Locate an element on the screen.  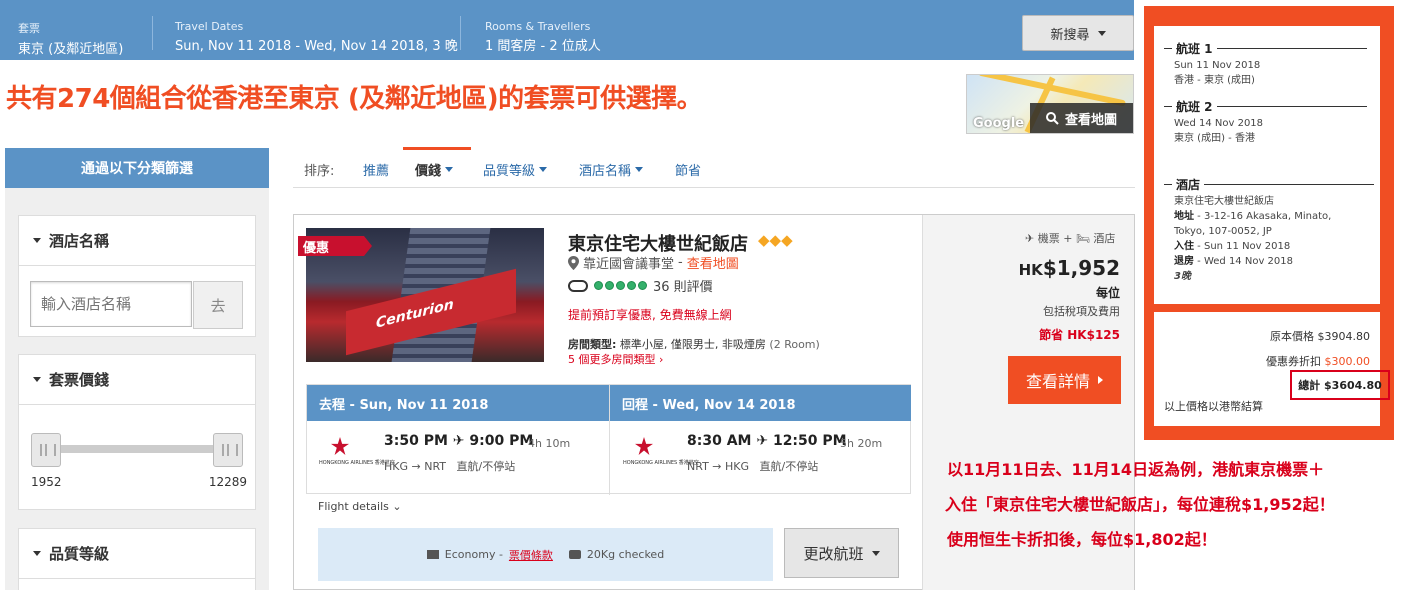
hotel-title: 酒店 is located at coordinates (1188, 185).